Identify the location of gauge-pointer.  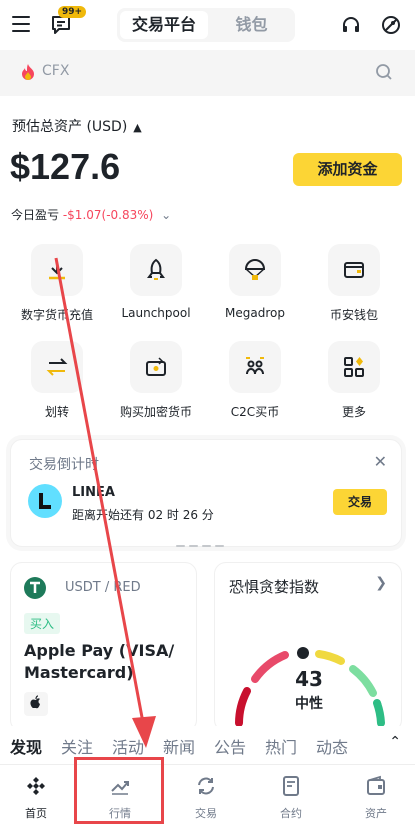
(303, 653).